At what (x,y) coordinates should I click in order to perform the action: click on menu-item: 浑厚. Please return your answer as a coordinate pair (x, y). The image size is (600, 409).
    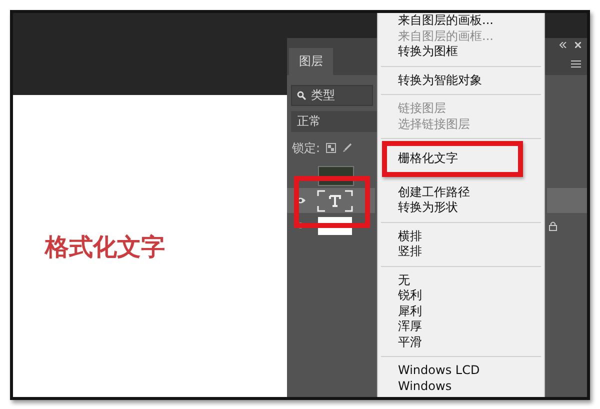
    Looking at the image, I should click on (461, 326).